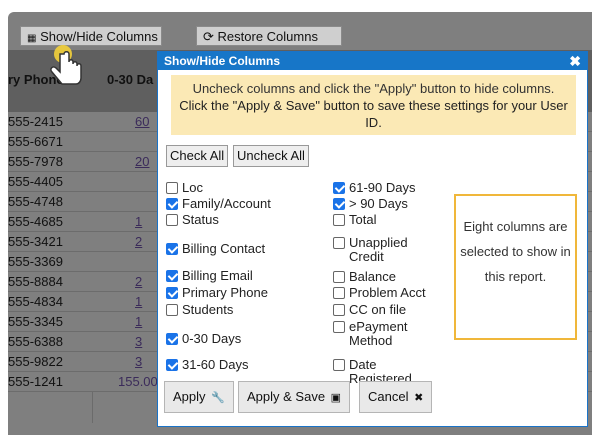 This screenshot has width=592, height=435. Describe the element at coordinates (575, 61) in the screenshot. I see `close-icon: ✖` at that location.